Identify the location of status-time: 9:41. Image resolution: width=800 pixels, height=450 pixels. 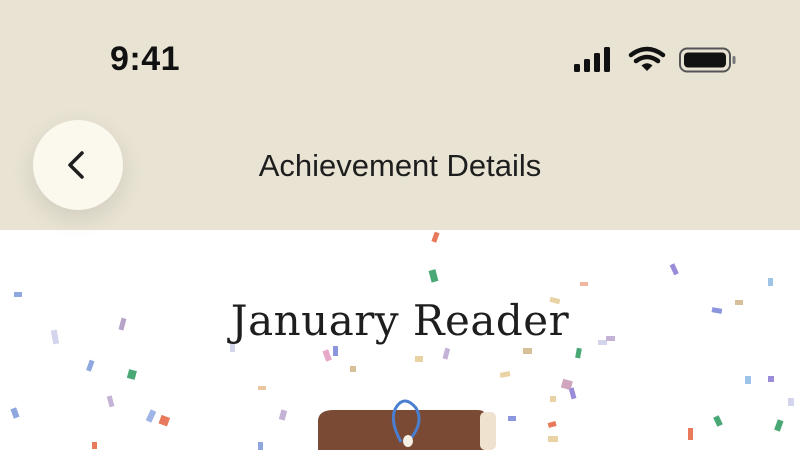
(145, 59).